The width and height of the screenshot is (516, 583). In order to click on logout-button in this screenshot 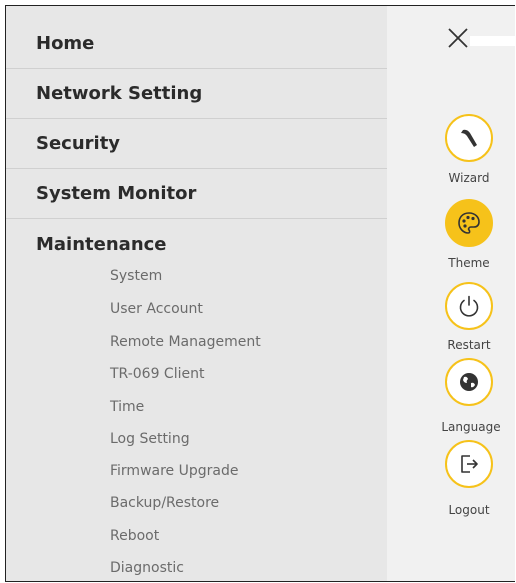, I will do `click(469, 464)`.